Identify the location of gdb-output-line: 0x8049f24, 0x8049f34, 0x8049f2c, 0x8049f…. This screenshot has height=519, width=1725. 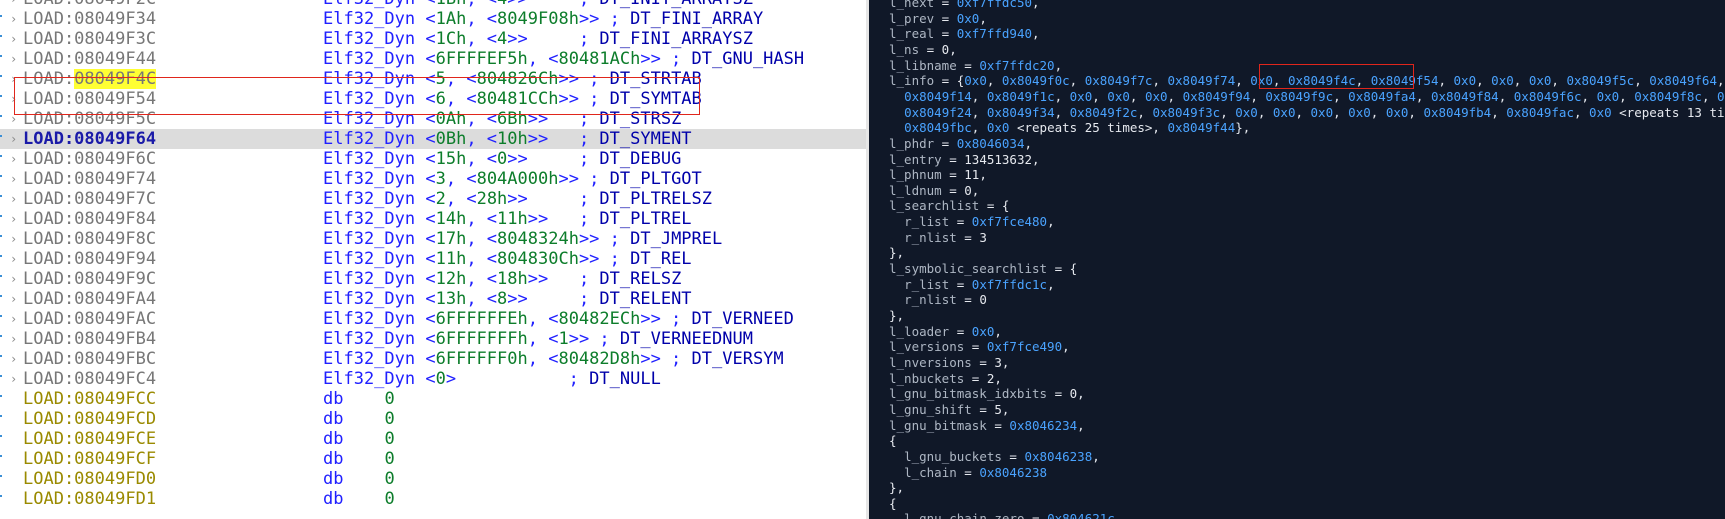
(1307, 113).